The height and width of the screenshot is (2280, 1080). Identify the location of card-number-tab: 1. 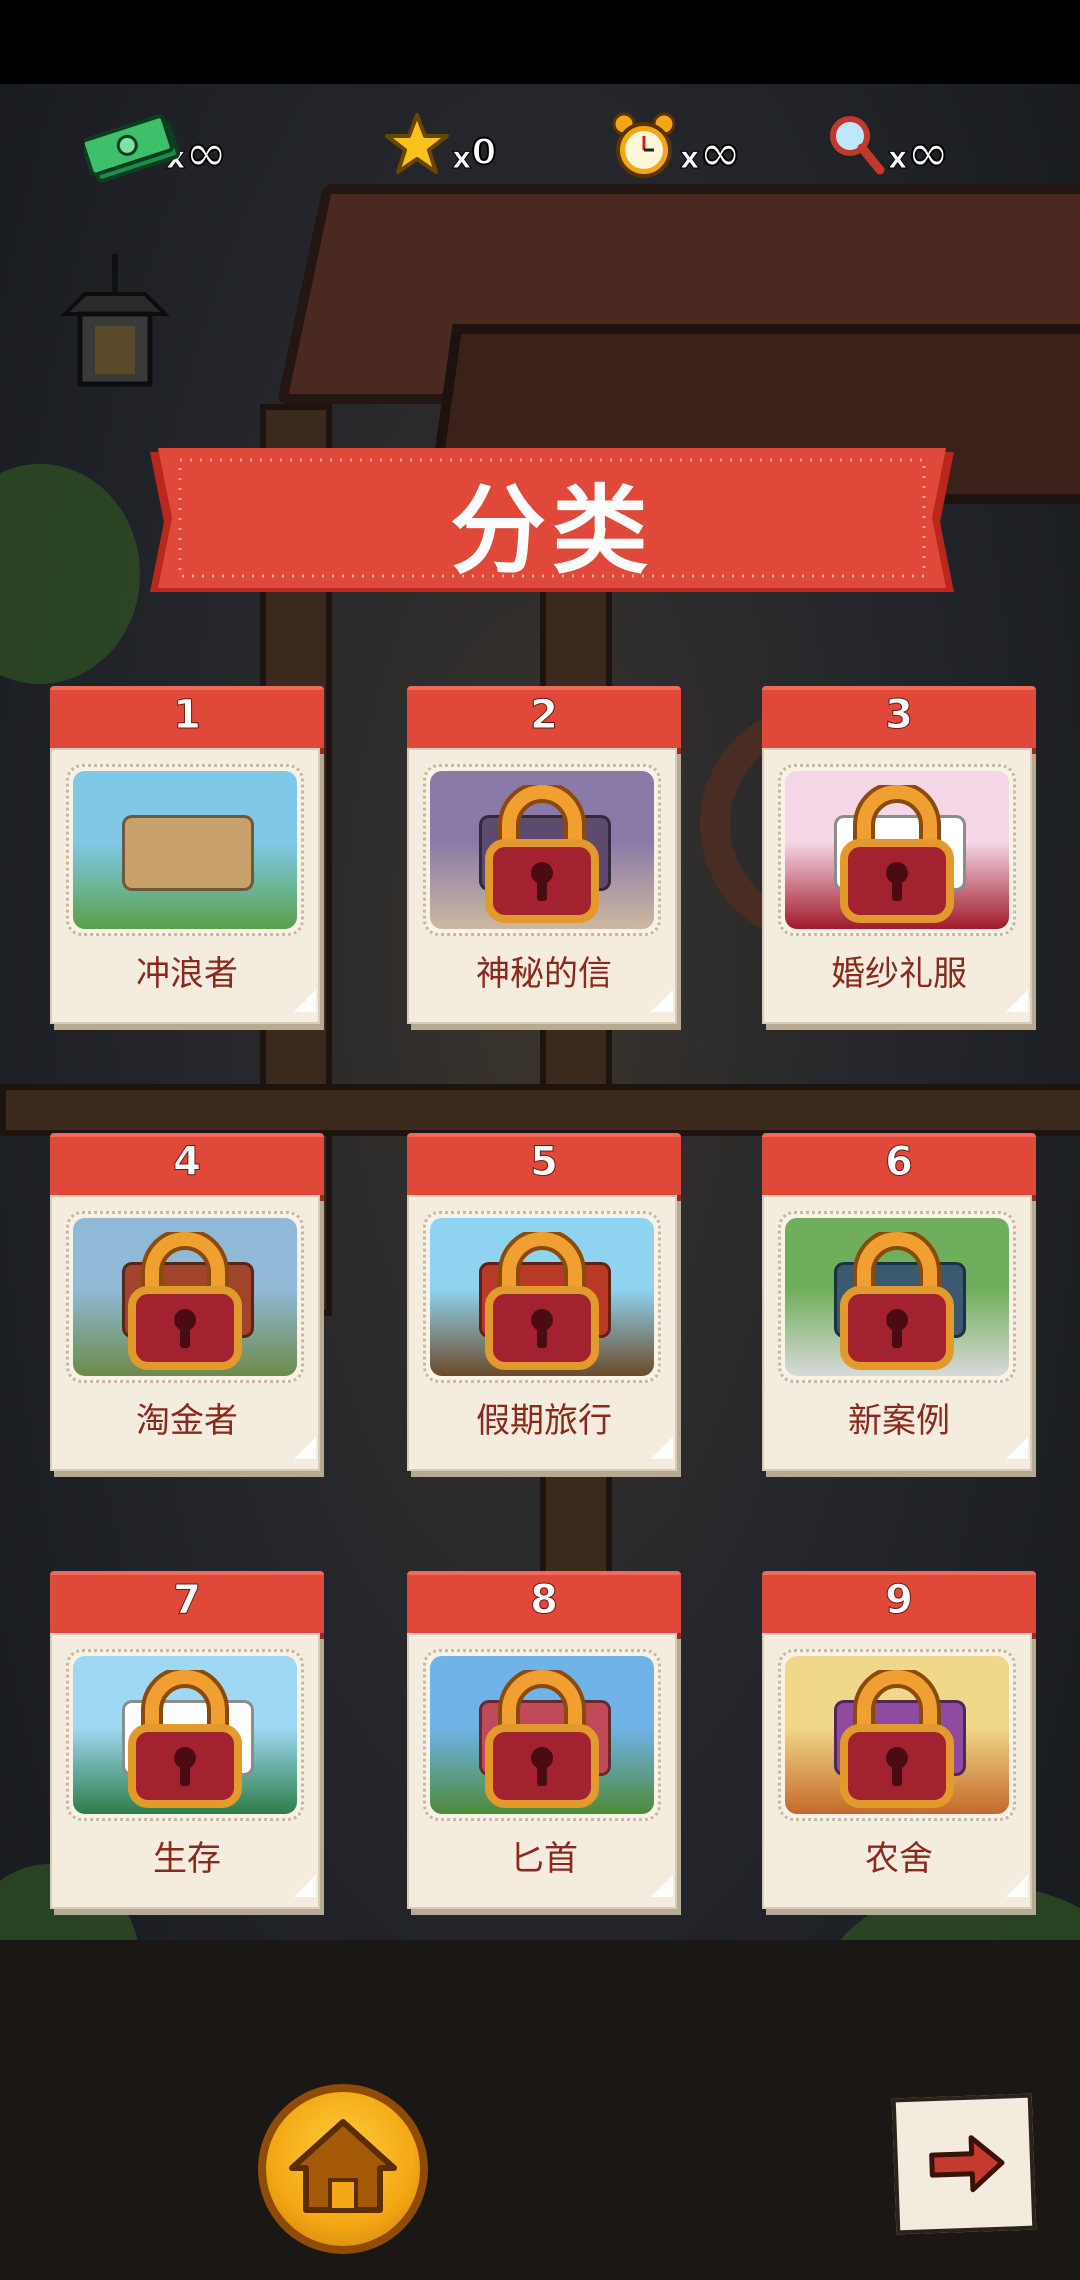
(187, 721).